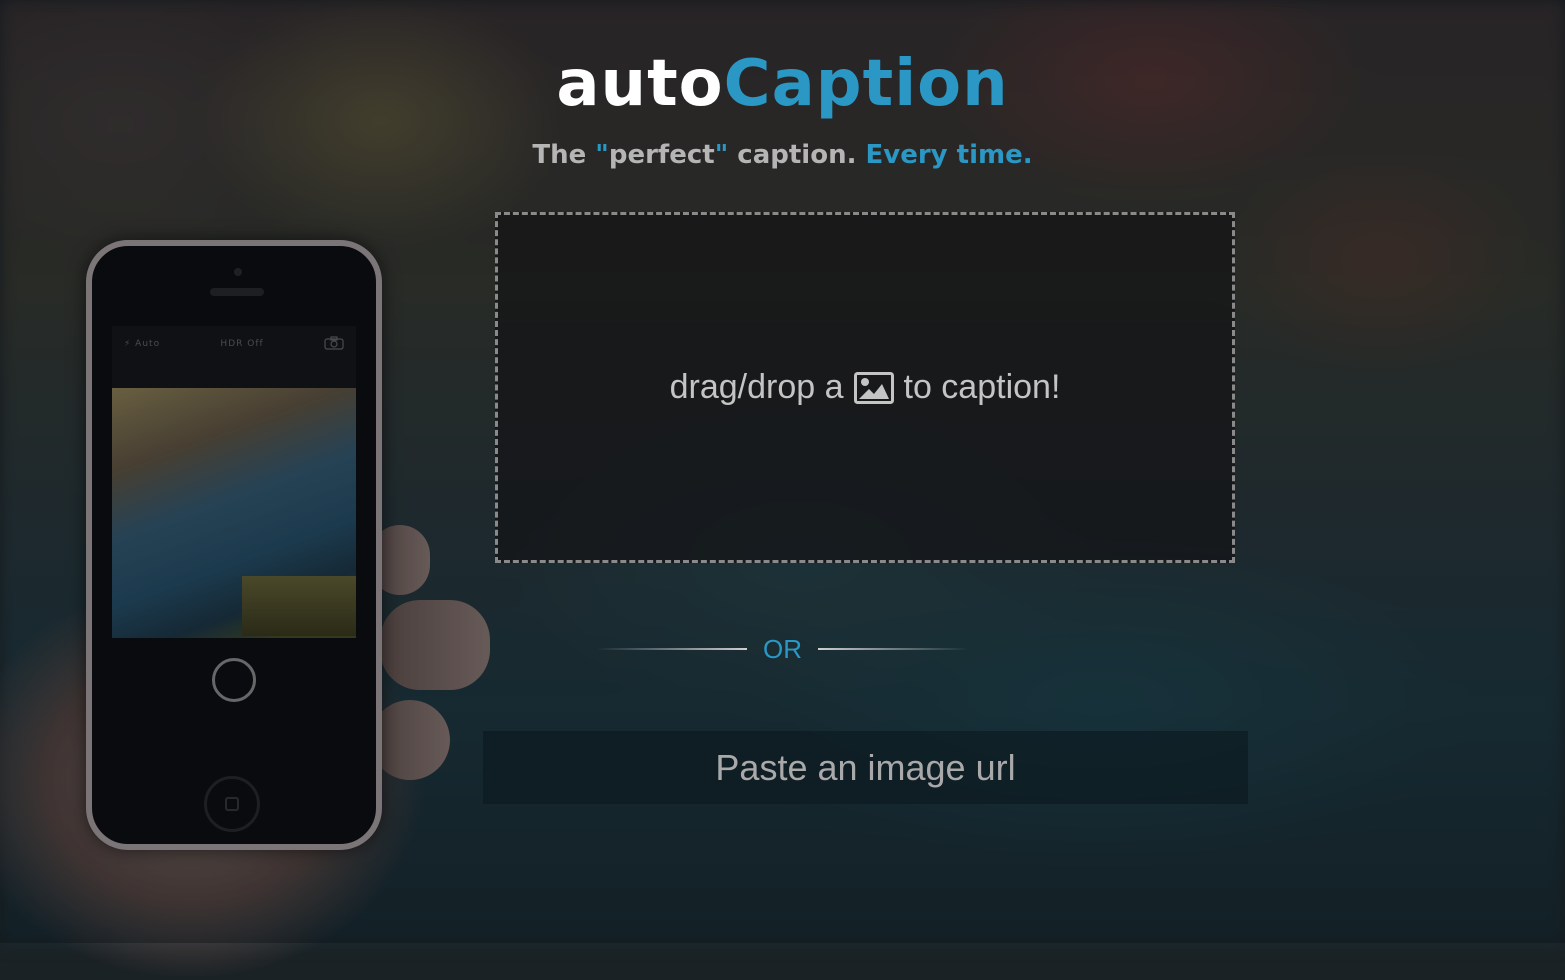  I want to click on divider-line-left, so click(672, 649).